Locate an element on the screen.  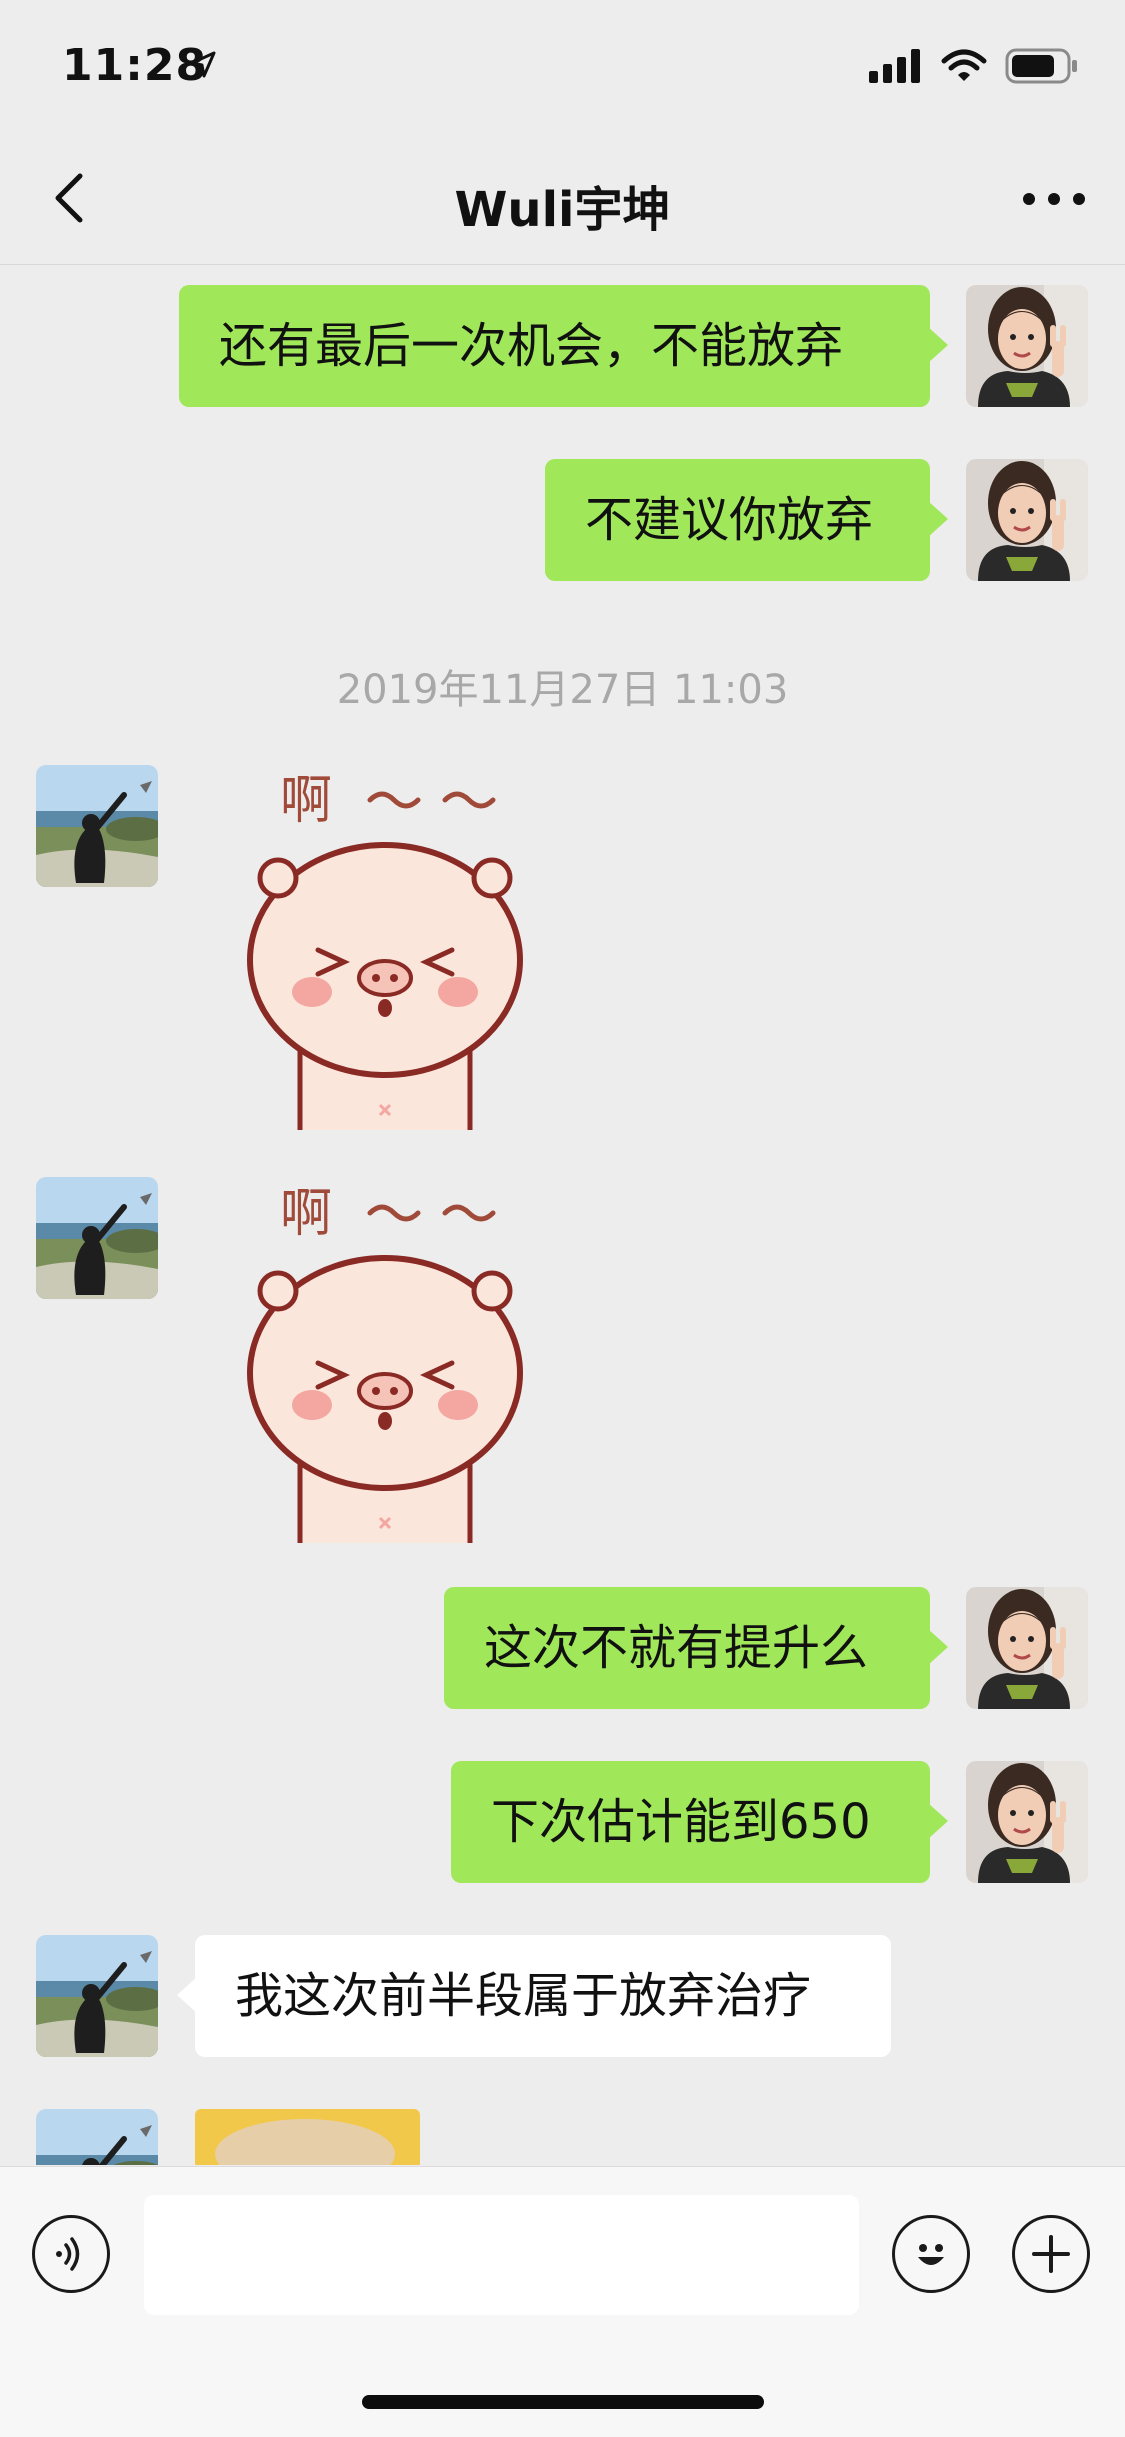
message-input is located at coordinates (501, 2255).